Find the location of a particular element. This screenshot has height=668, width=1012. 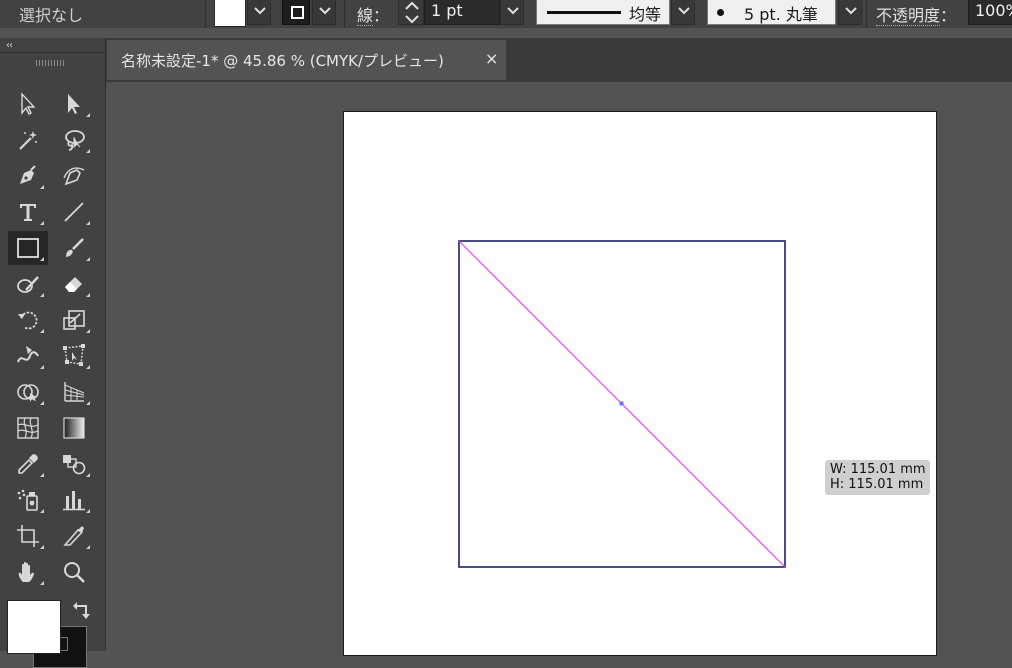

eraser-tool is located at coordinates (74, 284).